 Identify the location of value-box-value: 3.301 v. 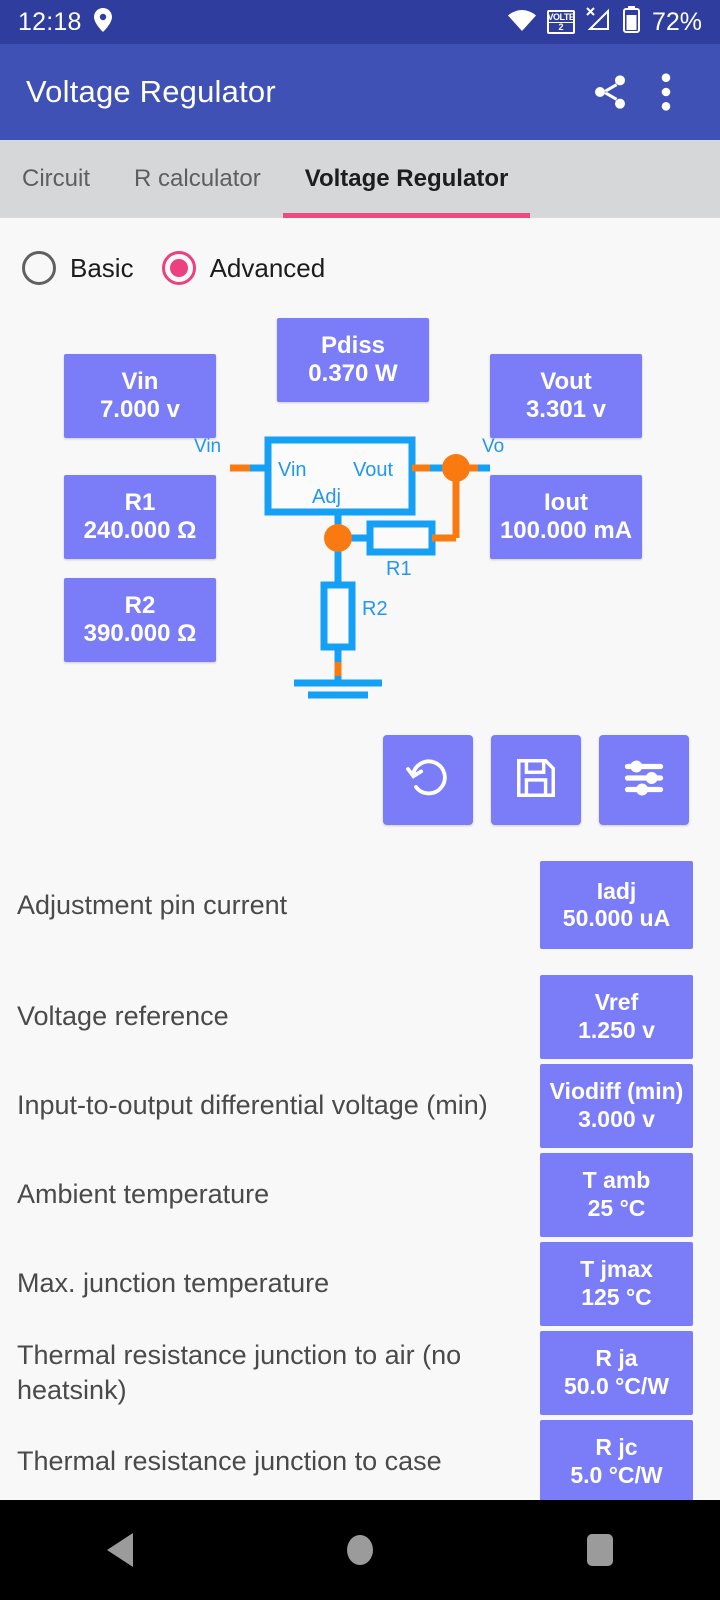
(566, 409).